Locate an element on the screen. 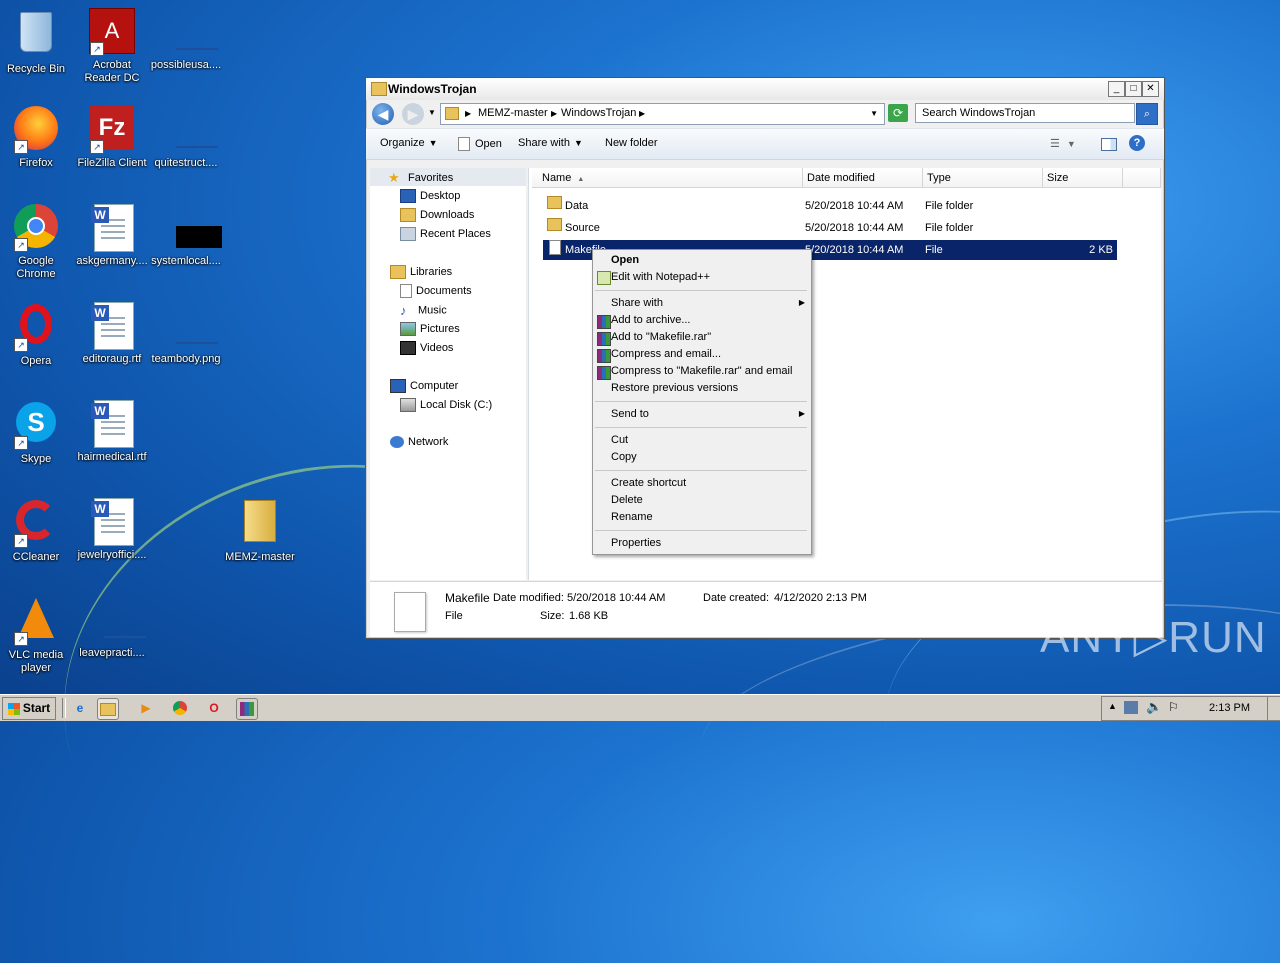 The width and height of the screenshot is (1280, 963). start-button: Start is located at coordinates (29, 708).